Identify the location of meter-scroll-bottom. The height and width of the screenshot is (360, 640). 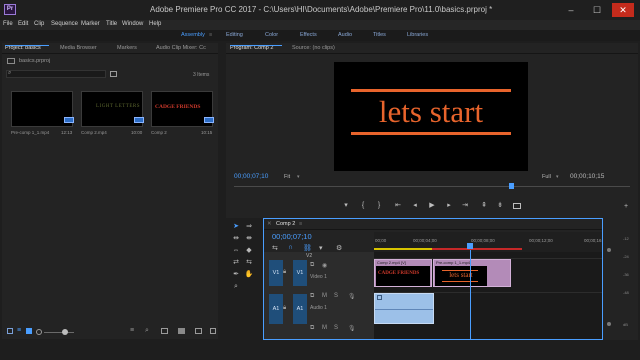
(609, 324).